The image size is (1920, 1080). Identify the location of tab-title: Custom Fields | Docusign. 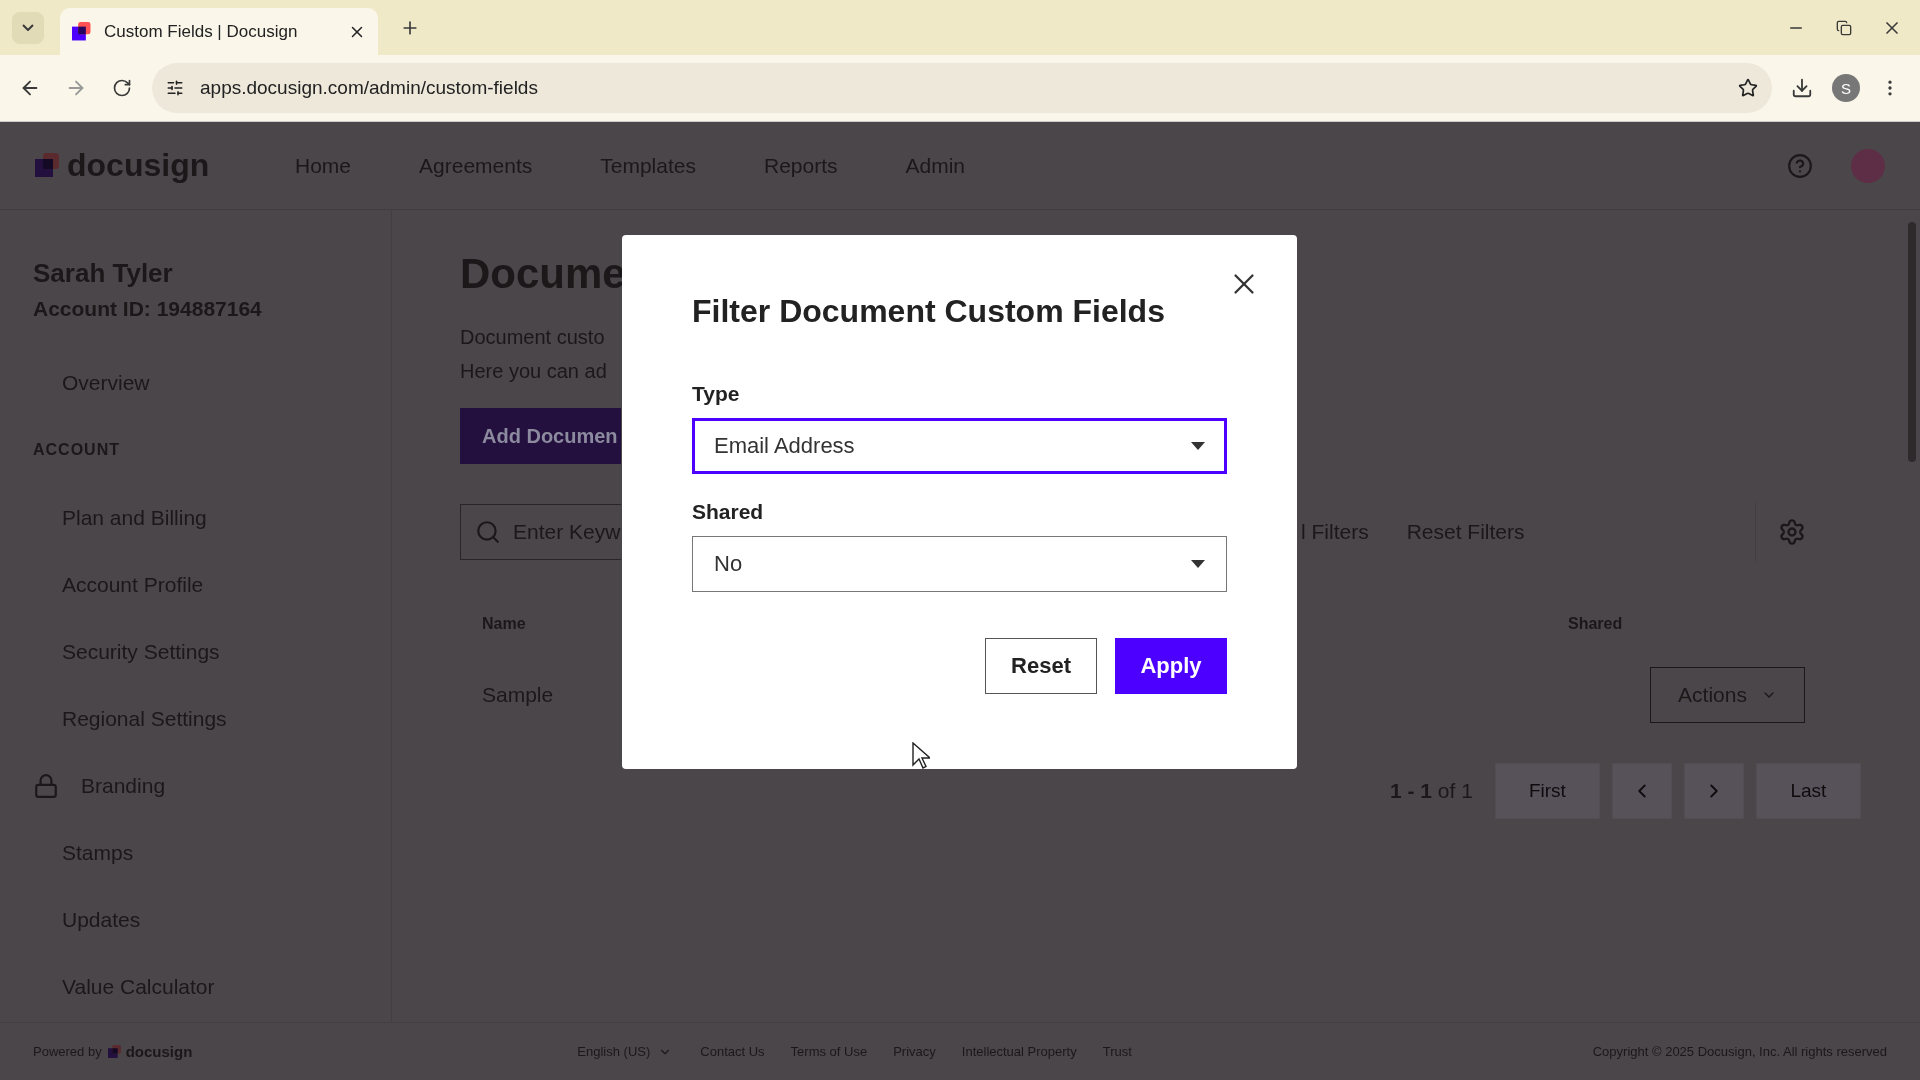
(201, 31).